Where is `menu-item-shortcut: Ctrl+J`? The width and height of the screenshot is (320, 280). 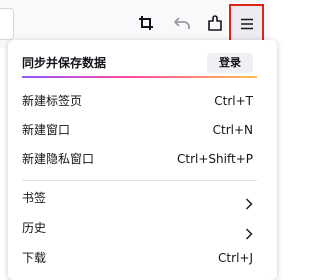 menu-item-shortcut: Ctrl+J is located at coordinates (235, 258).